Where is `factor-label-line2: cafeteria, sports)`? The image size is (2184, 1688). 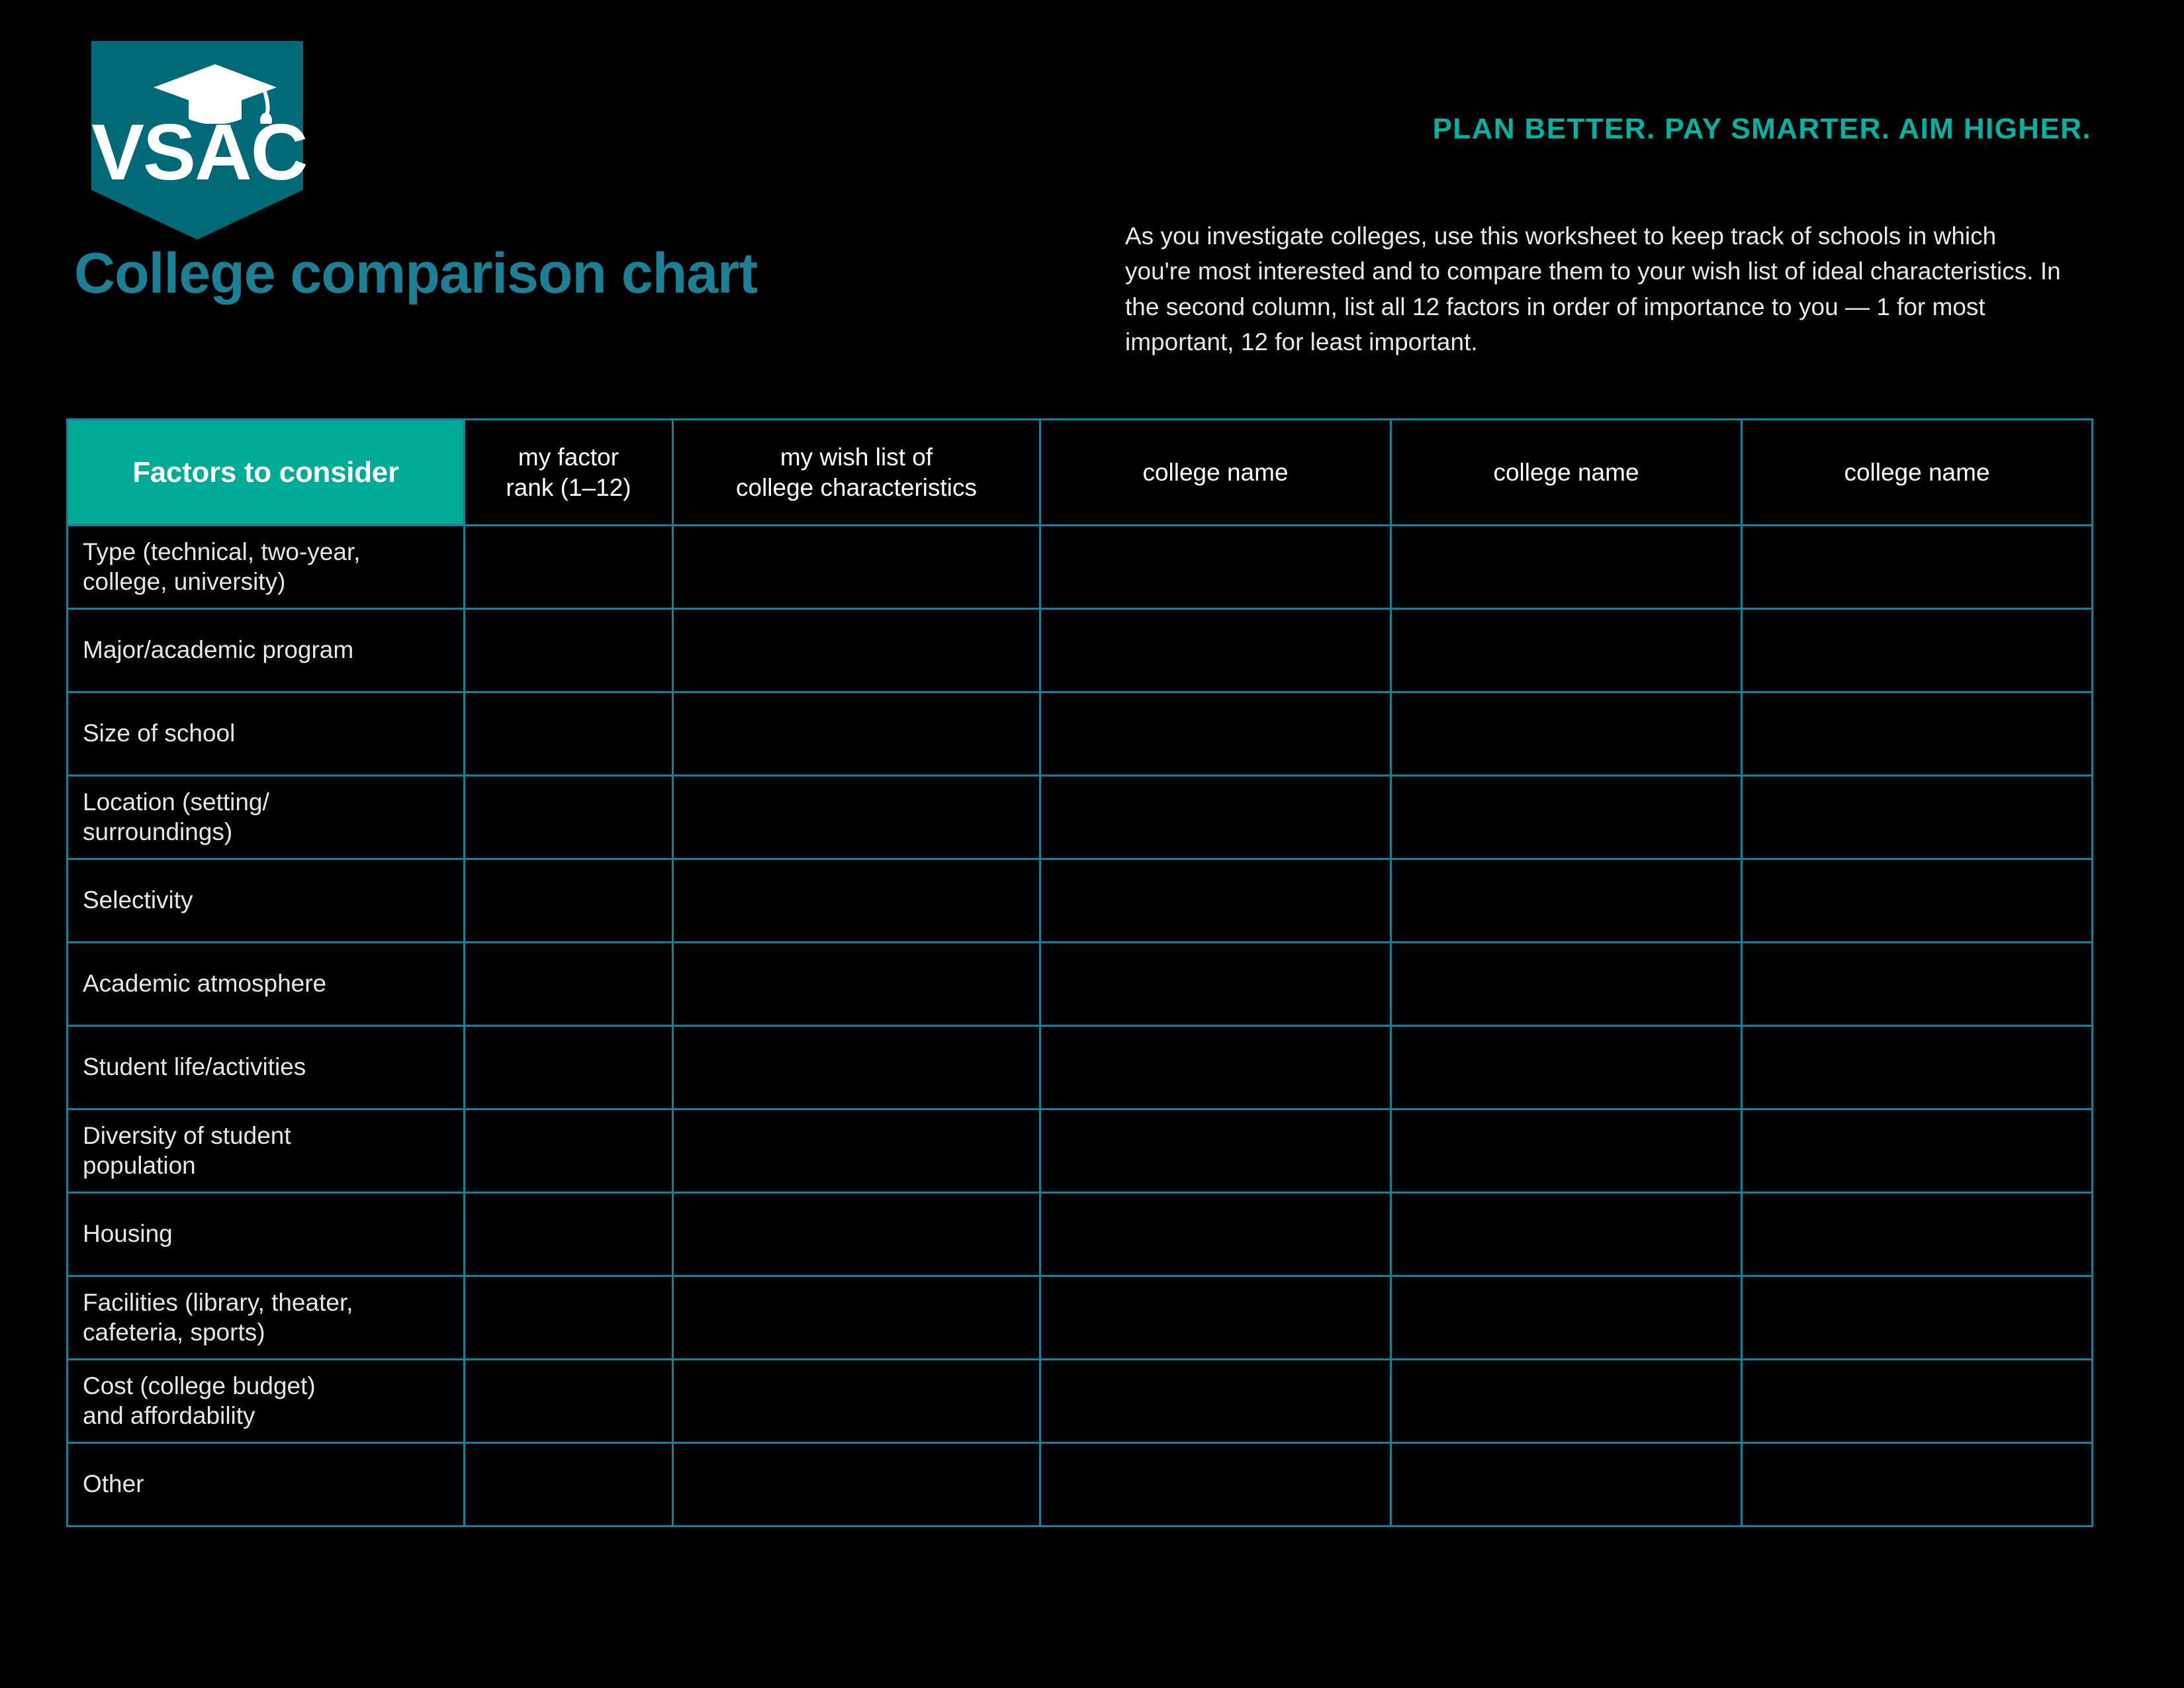
factor-label-line2: cafeteria, sports) is located at coordinates (174, 1332).